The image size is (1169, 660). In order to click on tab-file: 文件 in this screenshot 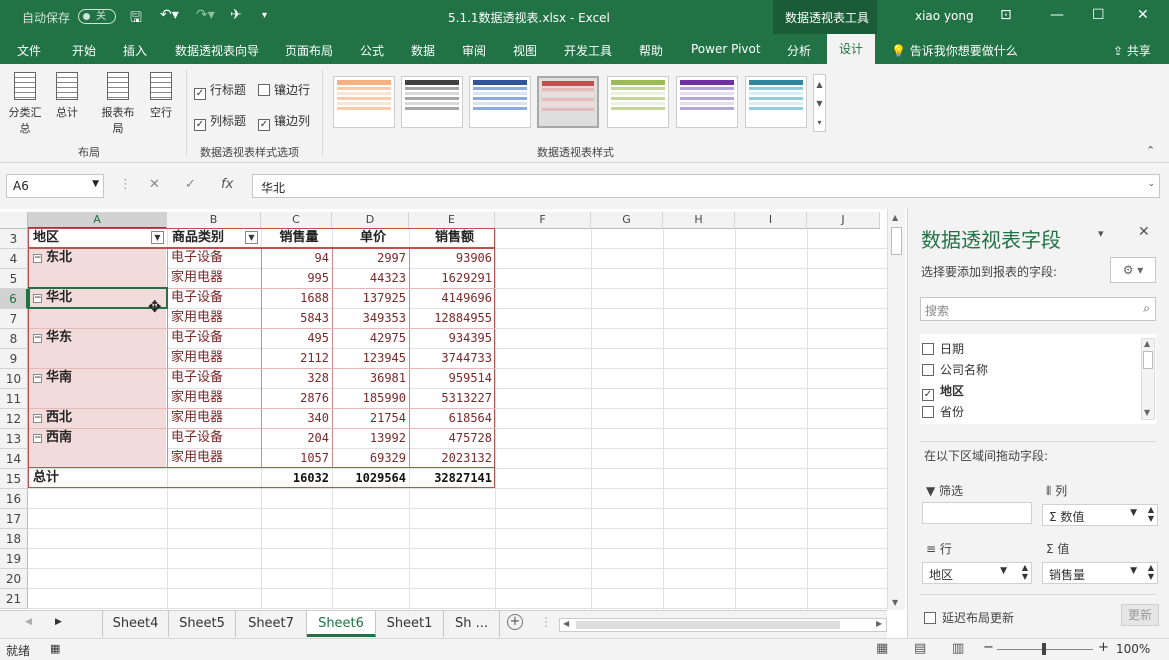, I will do `click(29, 50)`.